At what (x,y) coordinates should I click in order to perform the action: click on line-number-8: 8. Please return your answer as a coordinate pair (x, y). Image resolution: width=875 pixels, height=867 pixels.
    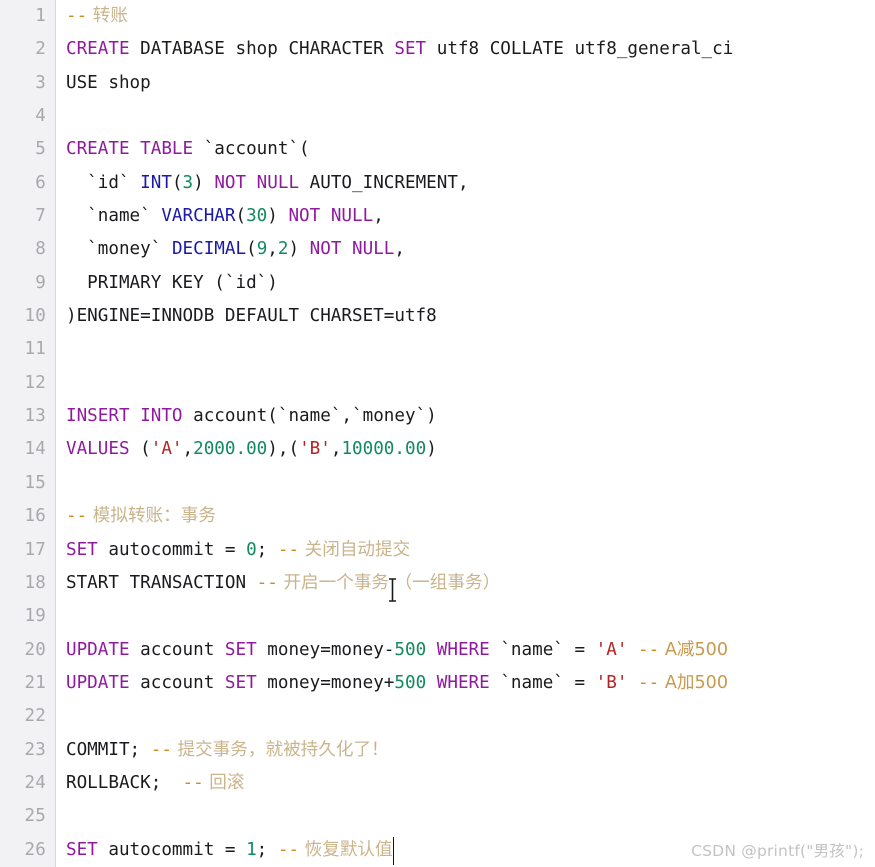
    Looking at the image, I should click on (40, 249).